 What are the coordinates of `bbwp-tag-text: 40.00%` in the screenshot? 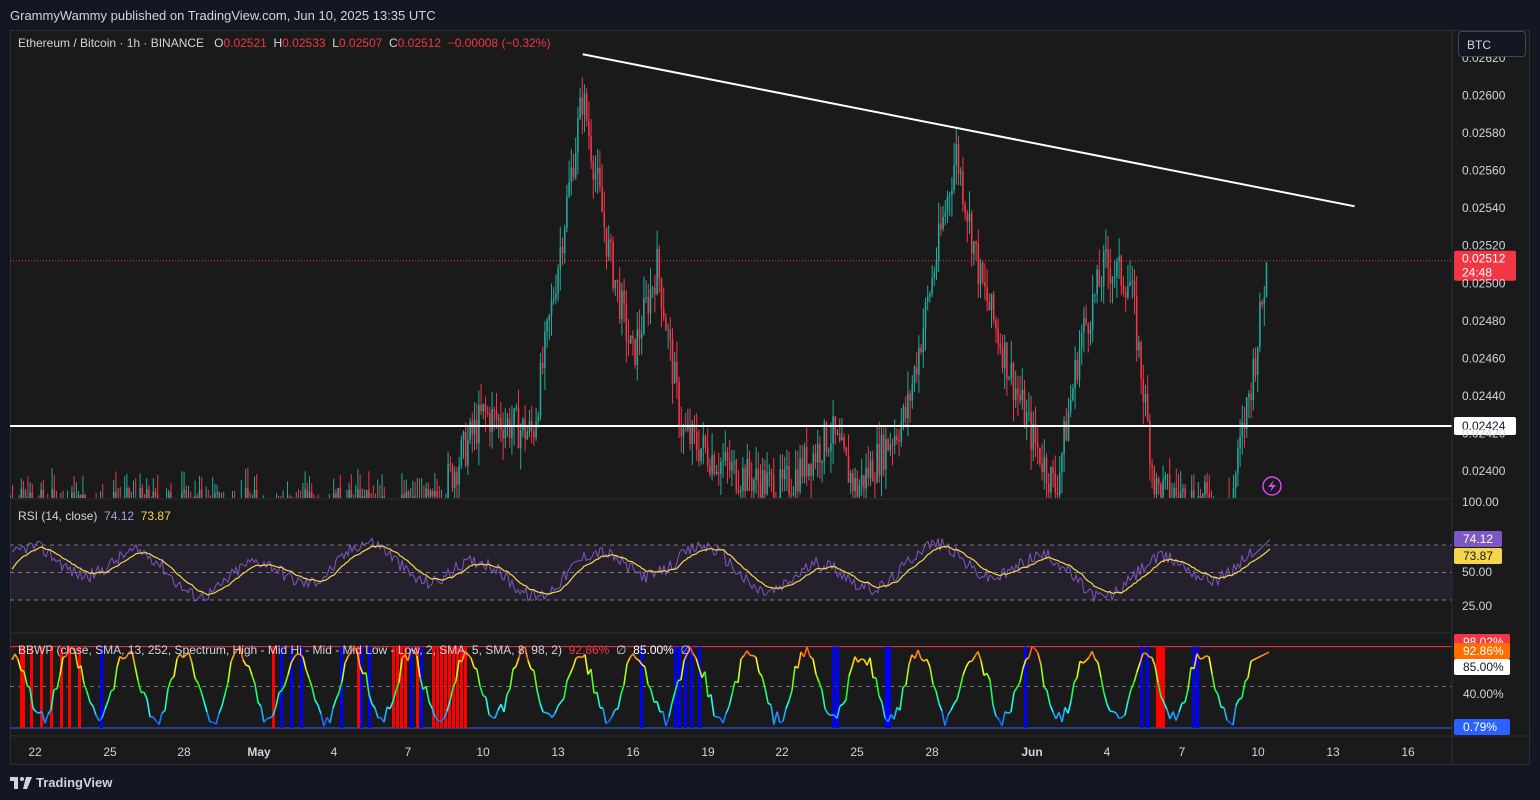 It's located at (1483, 694).